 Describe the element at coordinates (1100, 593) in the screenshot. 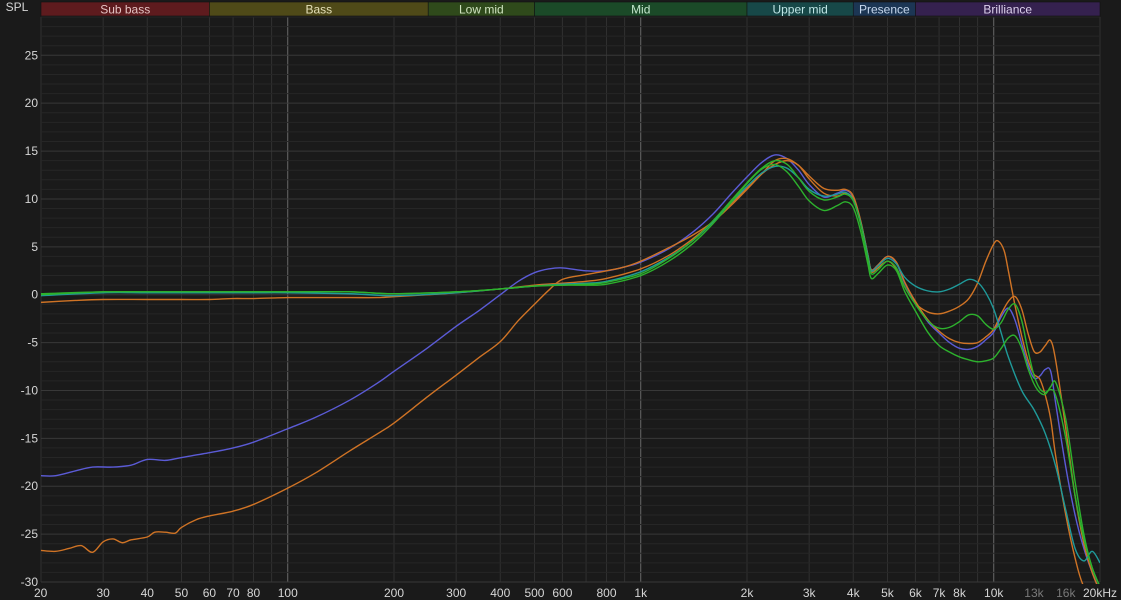

I see `x-tick-label: 20kHz` at that location.